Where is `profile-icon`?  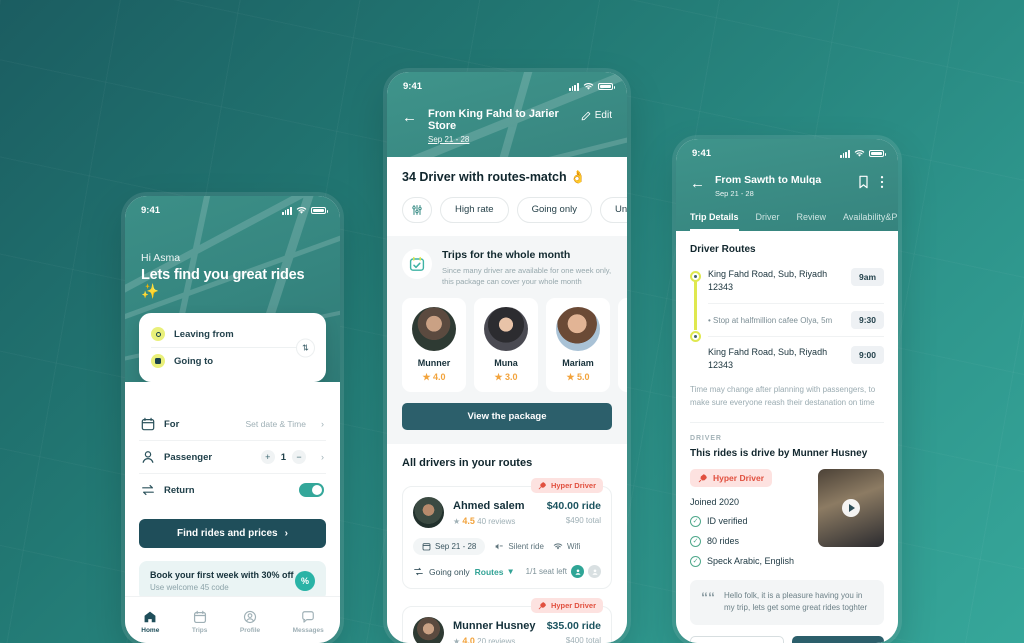
profile-icon is located at coordinates (250, 617).